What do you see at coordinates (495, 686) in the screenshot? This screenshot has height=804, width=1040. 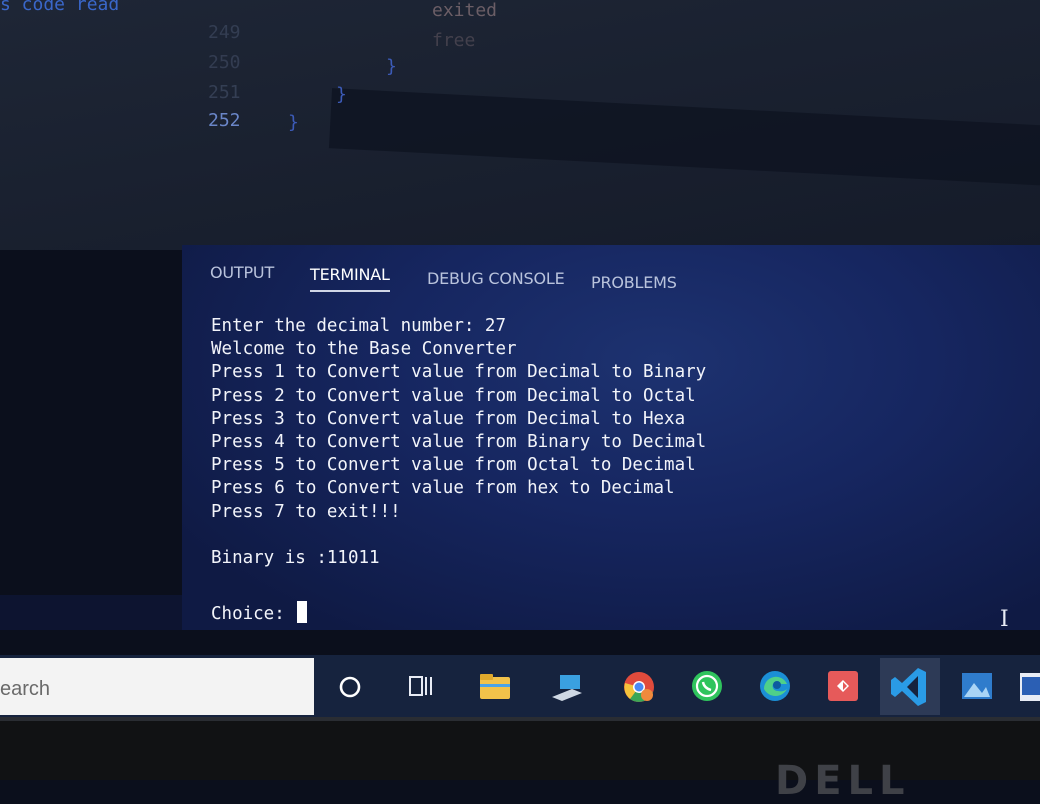 I see `file-explorer-icon` at bounding box center [495, 686].